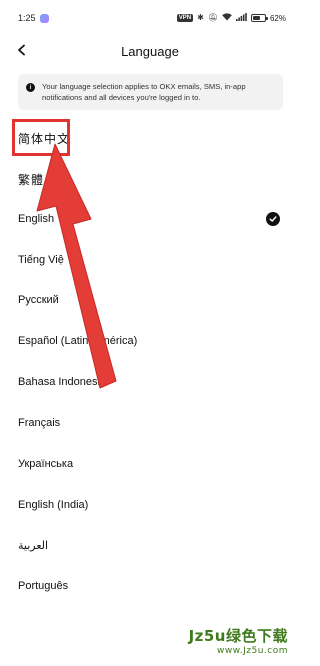 The width and height of the screenshot is (320, 666). I want to click on language-label: Português, so click(43, 586).